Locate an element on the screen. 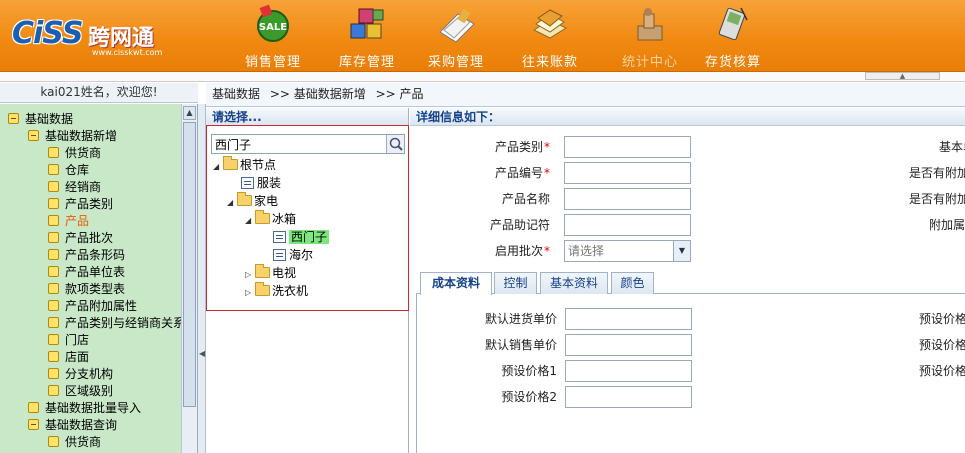 The height and width of the screenshot is (453, 965). breadcrumb-item: >> 基础数据新增 is located at coordinates (318, 94).